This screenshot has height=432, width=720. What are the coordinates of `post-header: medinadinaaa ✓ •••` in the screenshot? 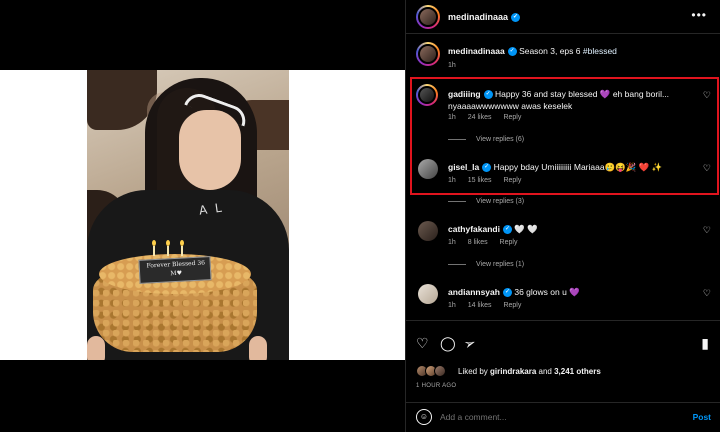 It's located at (563, 17).